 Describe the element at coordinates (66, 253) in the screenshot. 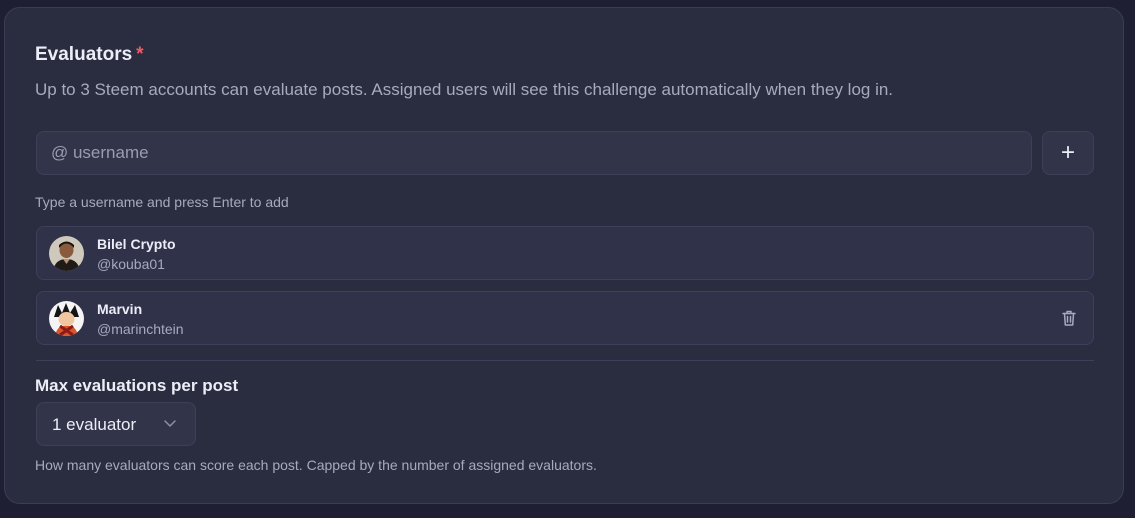

I see `avatar-photo-icon` at that location.